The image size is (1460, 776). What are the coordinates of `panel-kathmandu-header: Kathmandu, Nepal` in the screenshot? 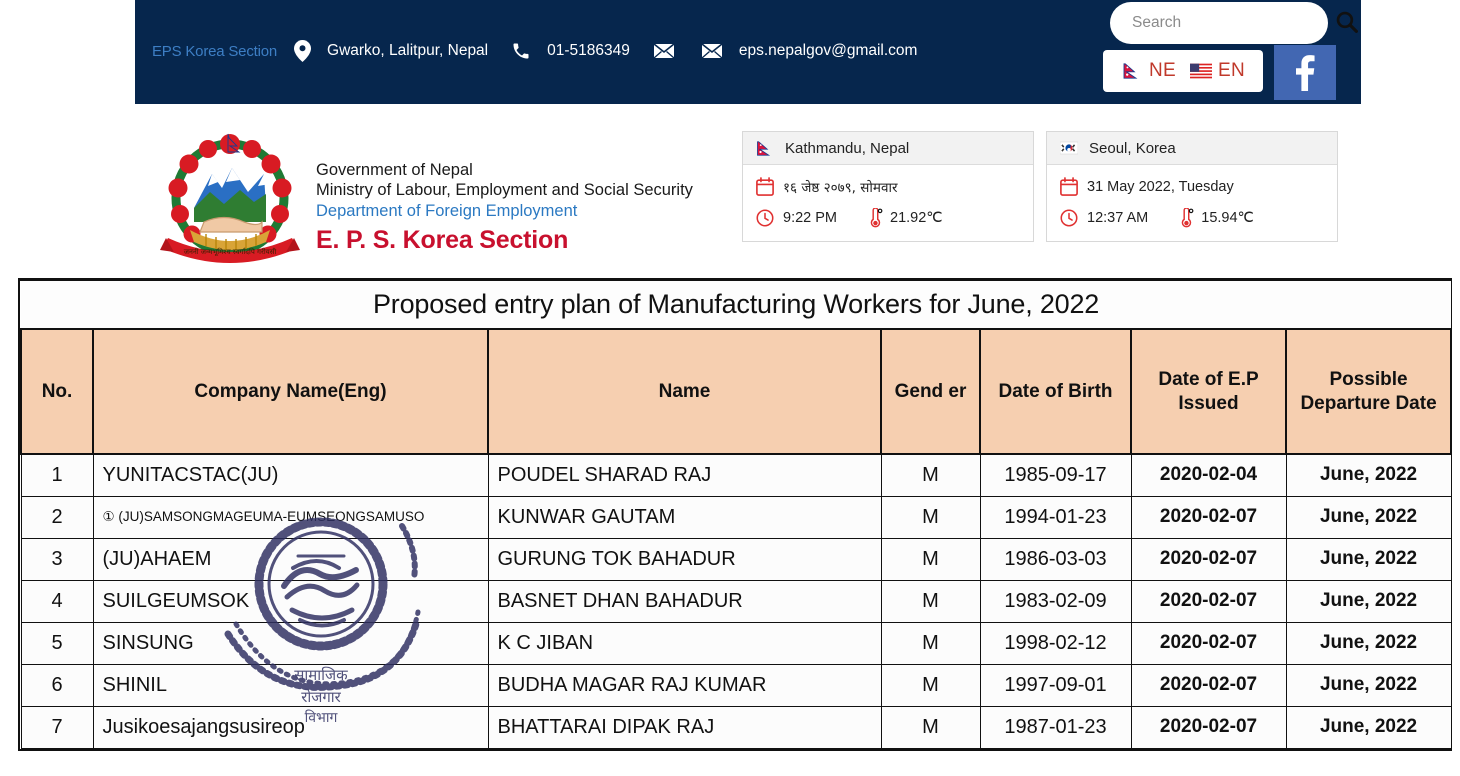 It's located at (888, 148).